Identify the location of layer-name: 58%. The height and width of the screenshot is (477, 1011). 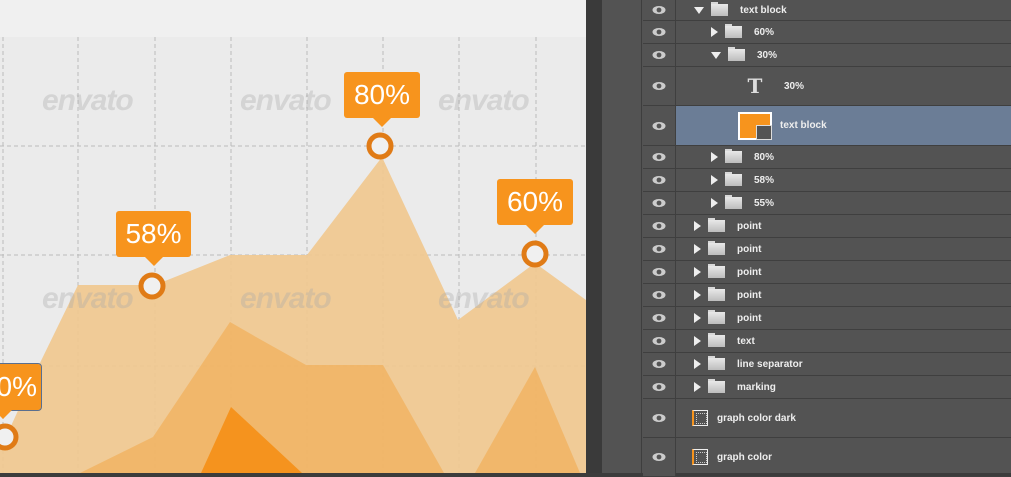
(764, 180).